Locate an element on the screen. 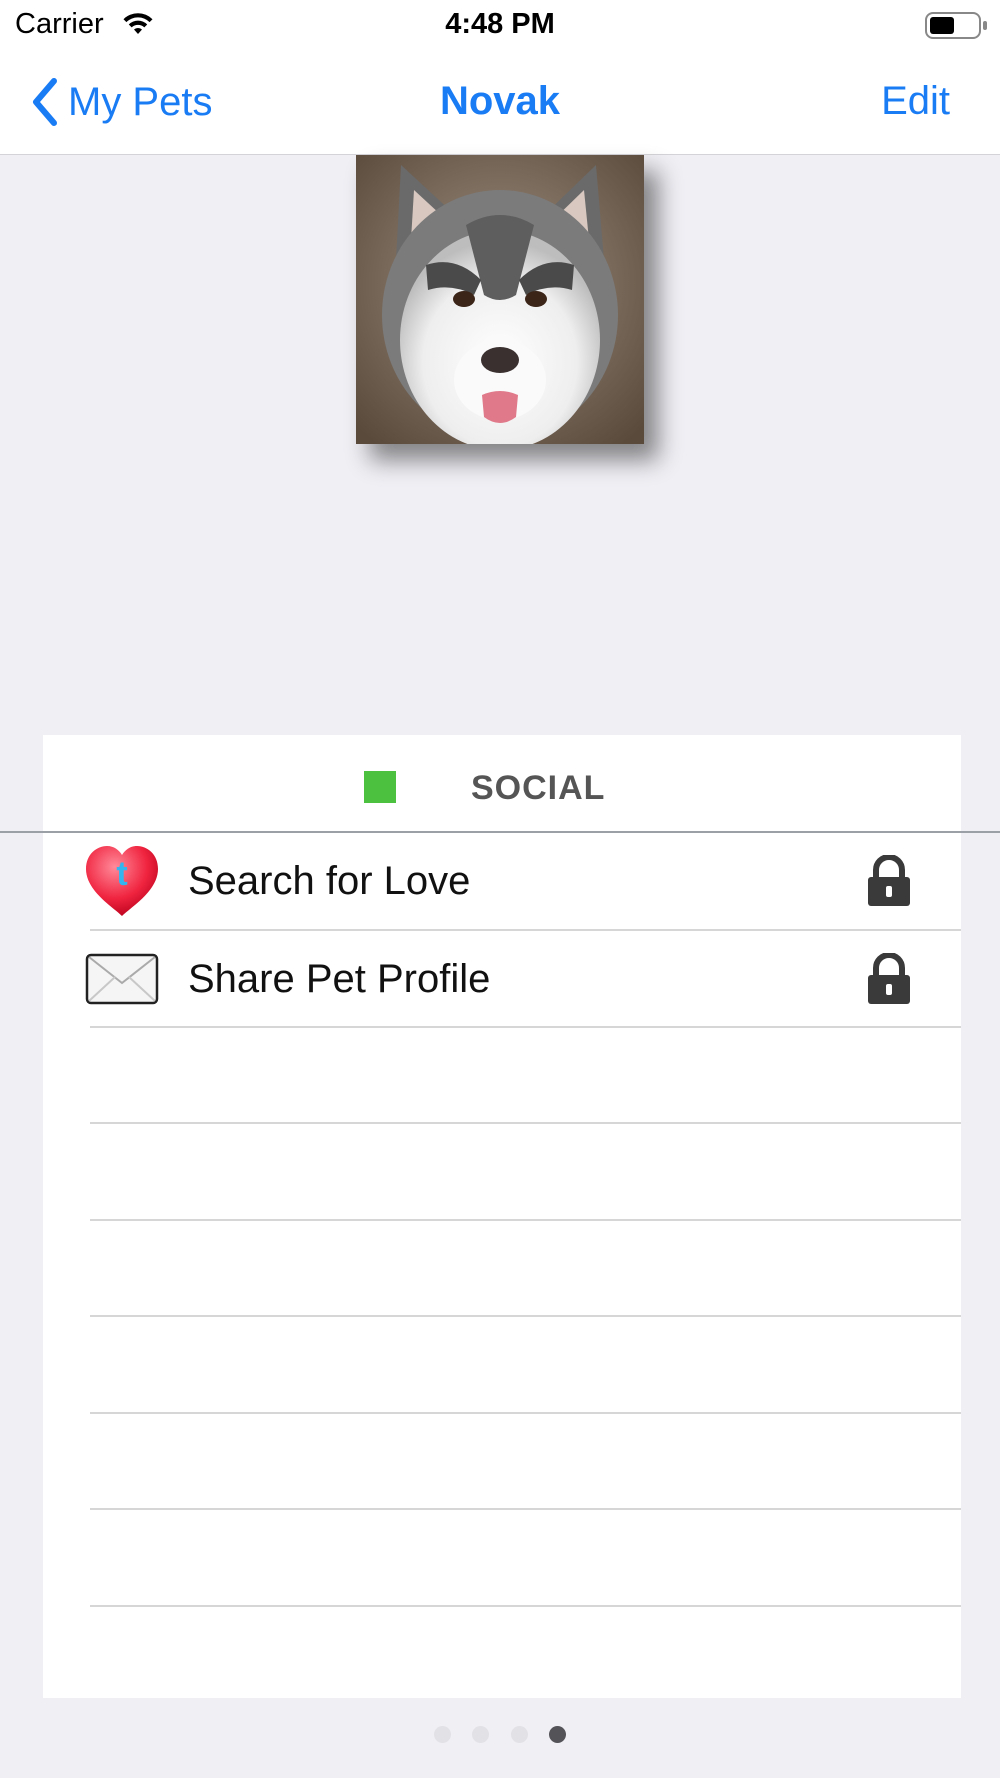 The width and height of the screenshot is (1000, 1778). battery-icon is located at coordinates (957, 28).